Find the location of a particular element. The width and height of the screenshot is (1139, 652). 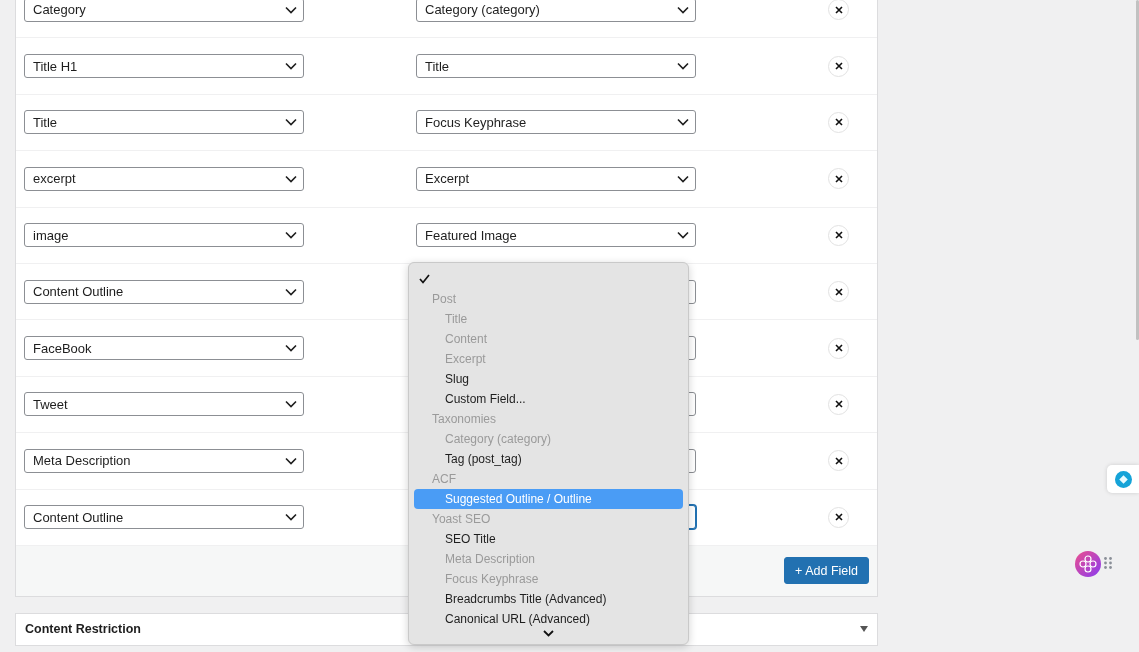

section-title: Content Restriction is located at coordinates (83, 629).